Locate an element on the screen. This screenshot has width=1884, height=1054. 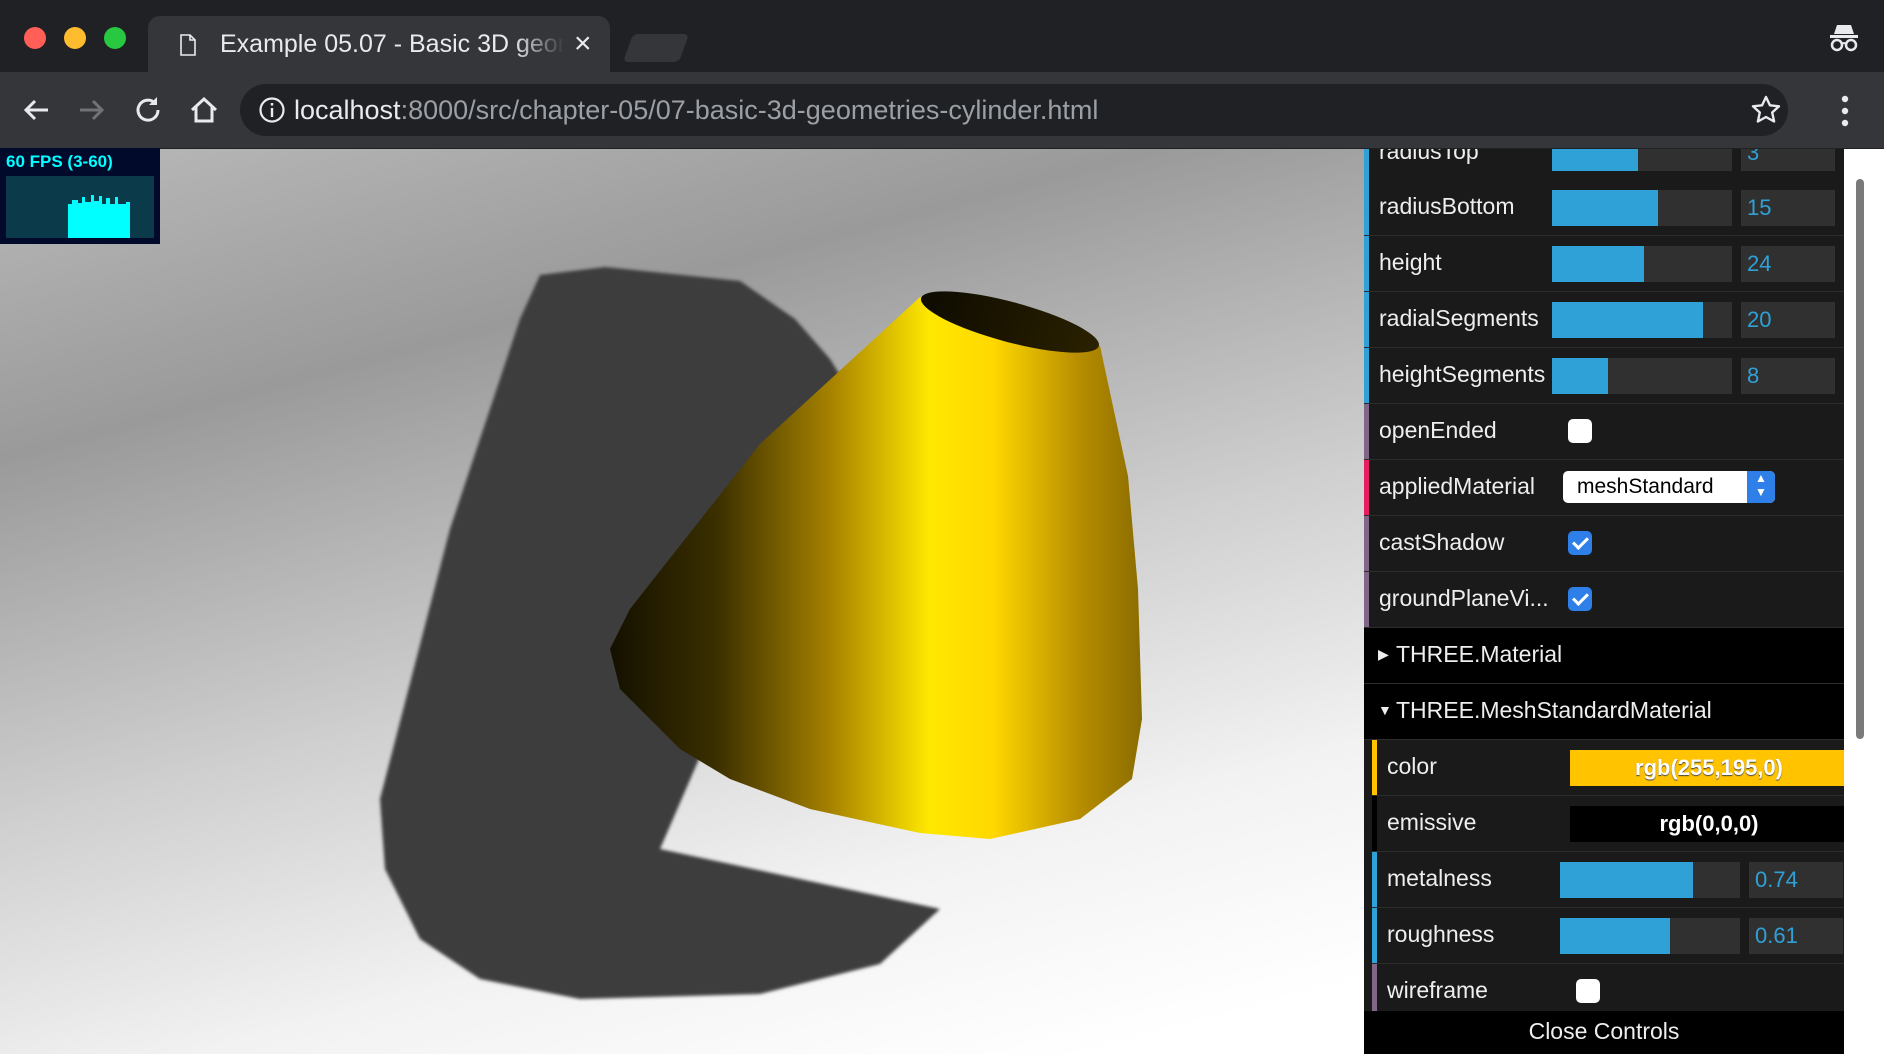
control-emissive: emissive rgb(0,0,0) is located at coordinates (1608, 824).